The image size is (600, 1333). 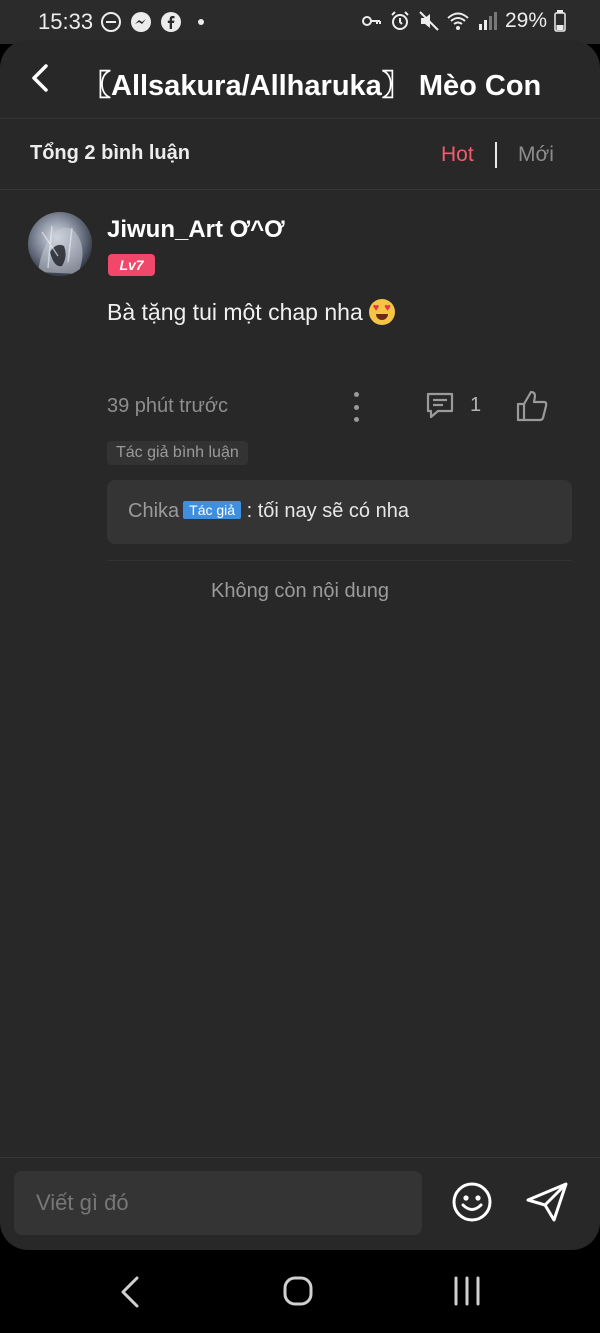 What do you see at coordinates (300, 22) in the screenshot?
I see `status-bar: 15:33 29%` at bounding box center [300, 22].